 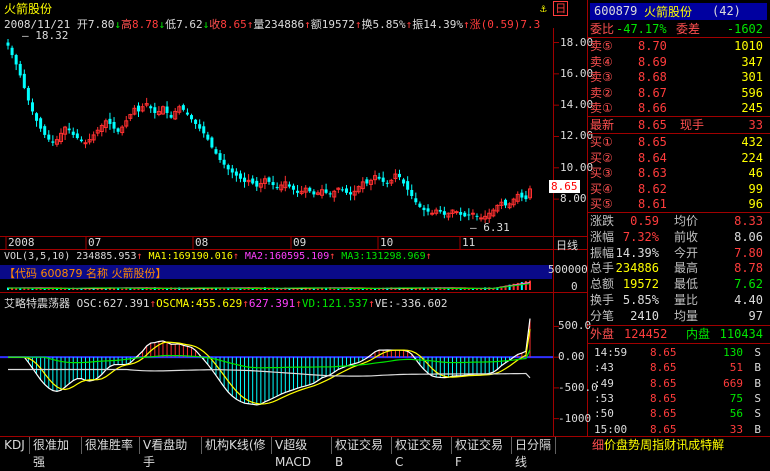 What do you see at coordinates (534, 453) in the screenshot?
I see `tab-9: 日分隔线` at bounding box center [534, 453].